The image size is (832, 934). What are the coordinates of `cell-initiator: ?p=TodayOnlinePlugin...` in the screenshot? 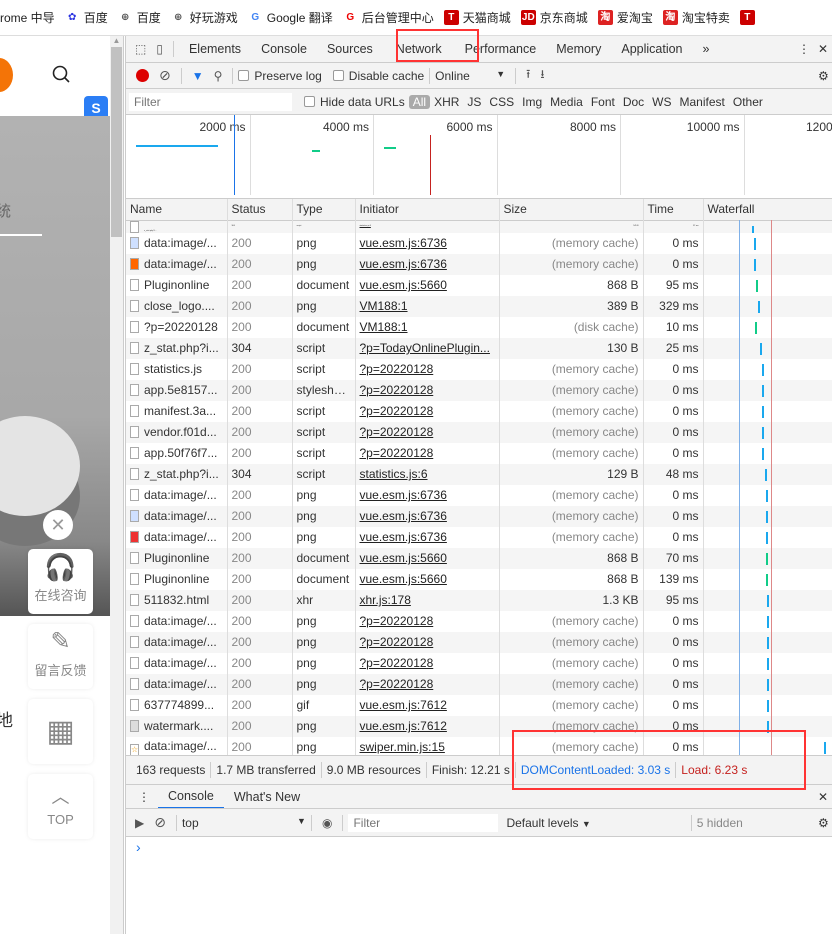 It's located at (425, 348).